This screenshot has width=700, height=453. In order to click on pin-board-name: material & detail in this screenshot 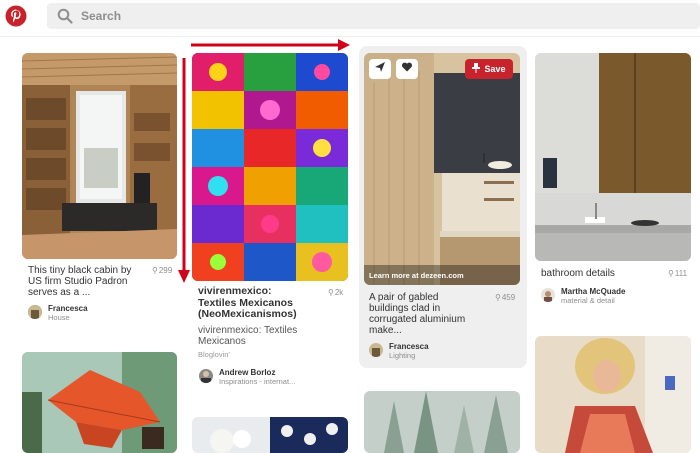, I will do `click(588, 300)`.